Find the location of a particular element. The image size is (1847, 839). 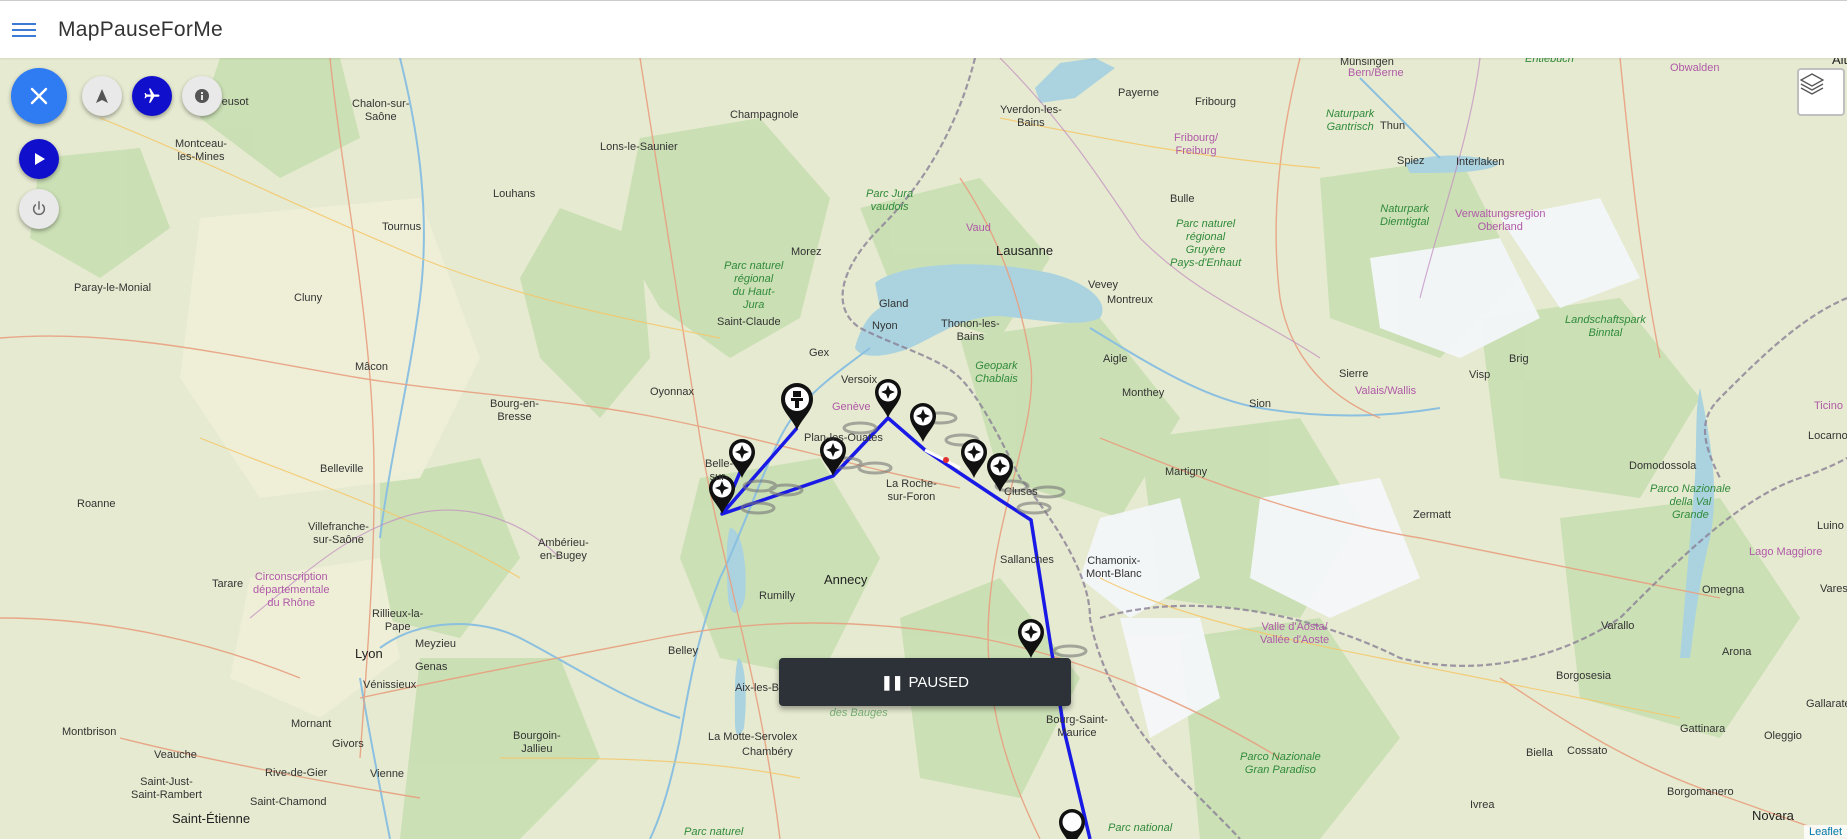

waypoint-markers is located at coordinates (897, 609).